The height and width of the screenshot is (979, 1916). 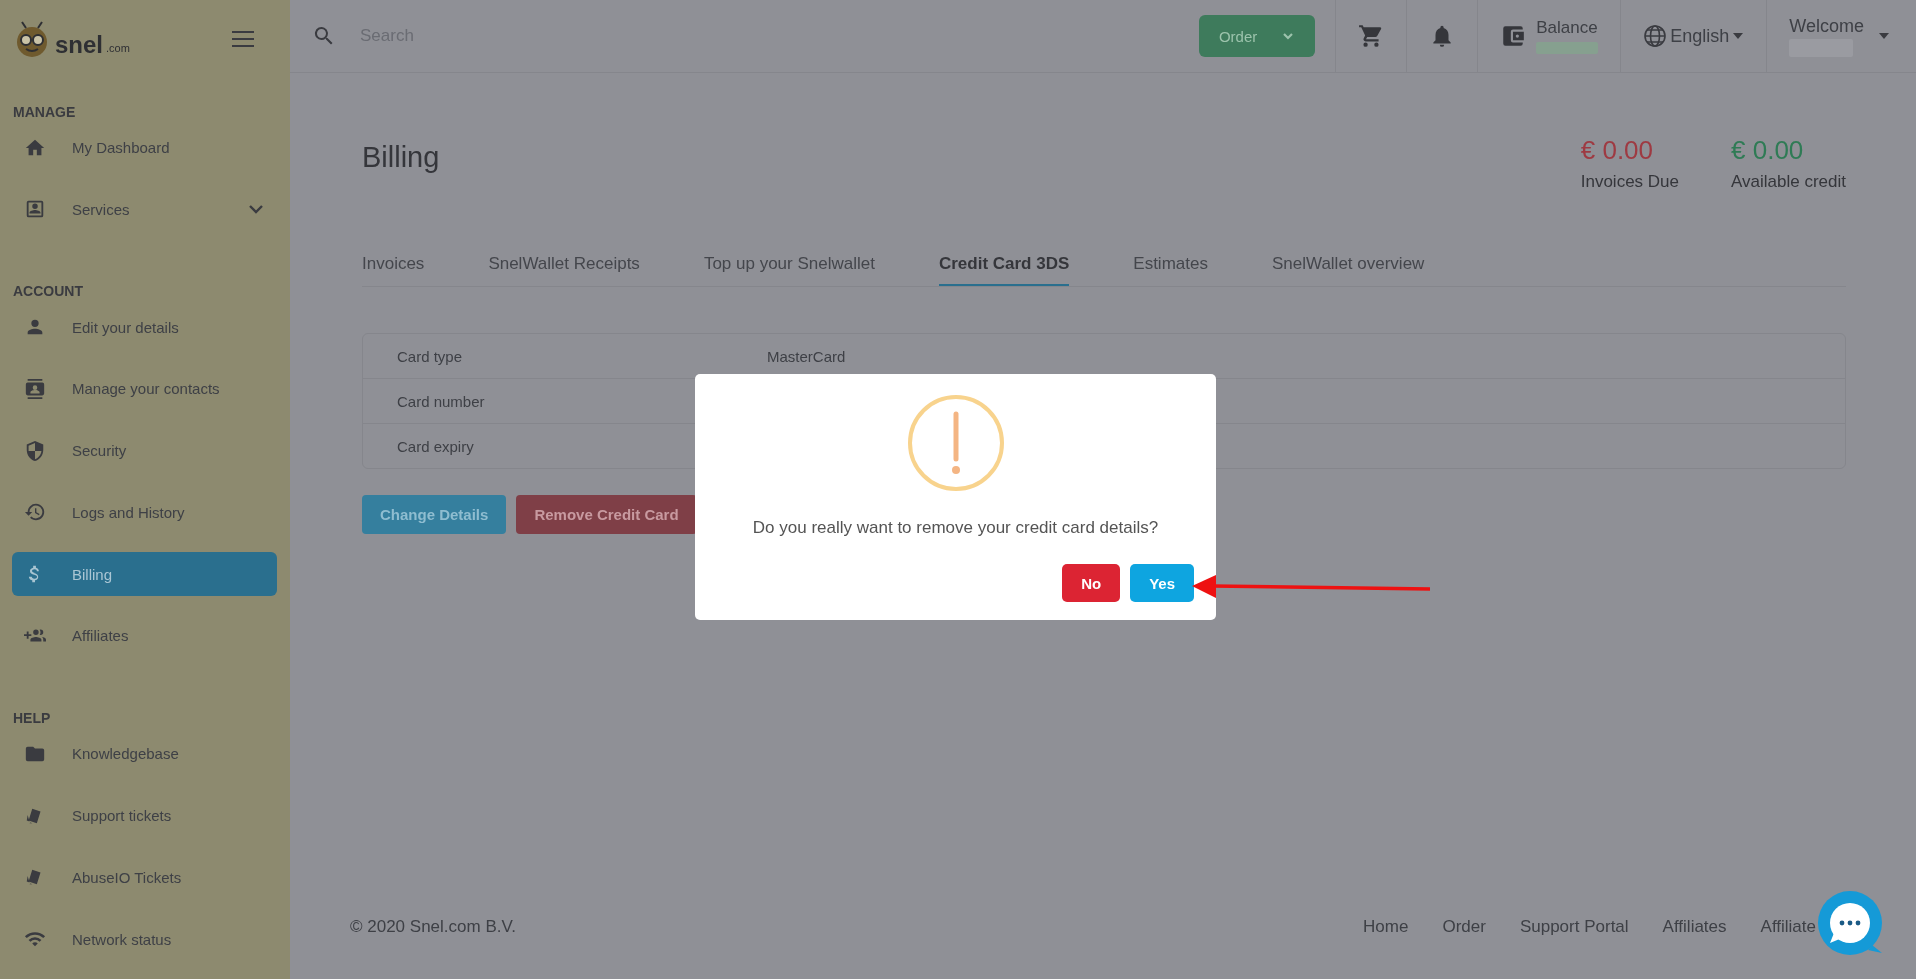 What do you see at coordinates (144, 209) in the screenshot?
I see `sidebar-item: Services` at bounding box center [144, 209].